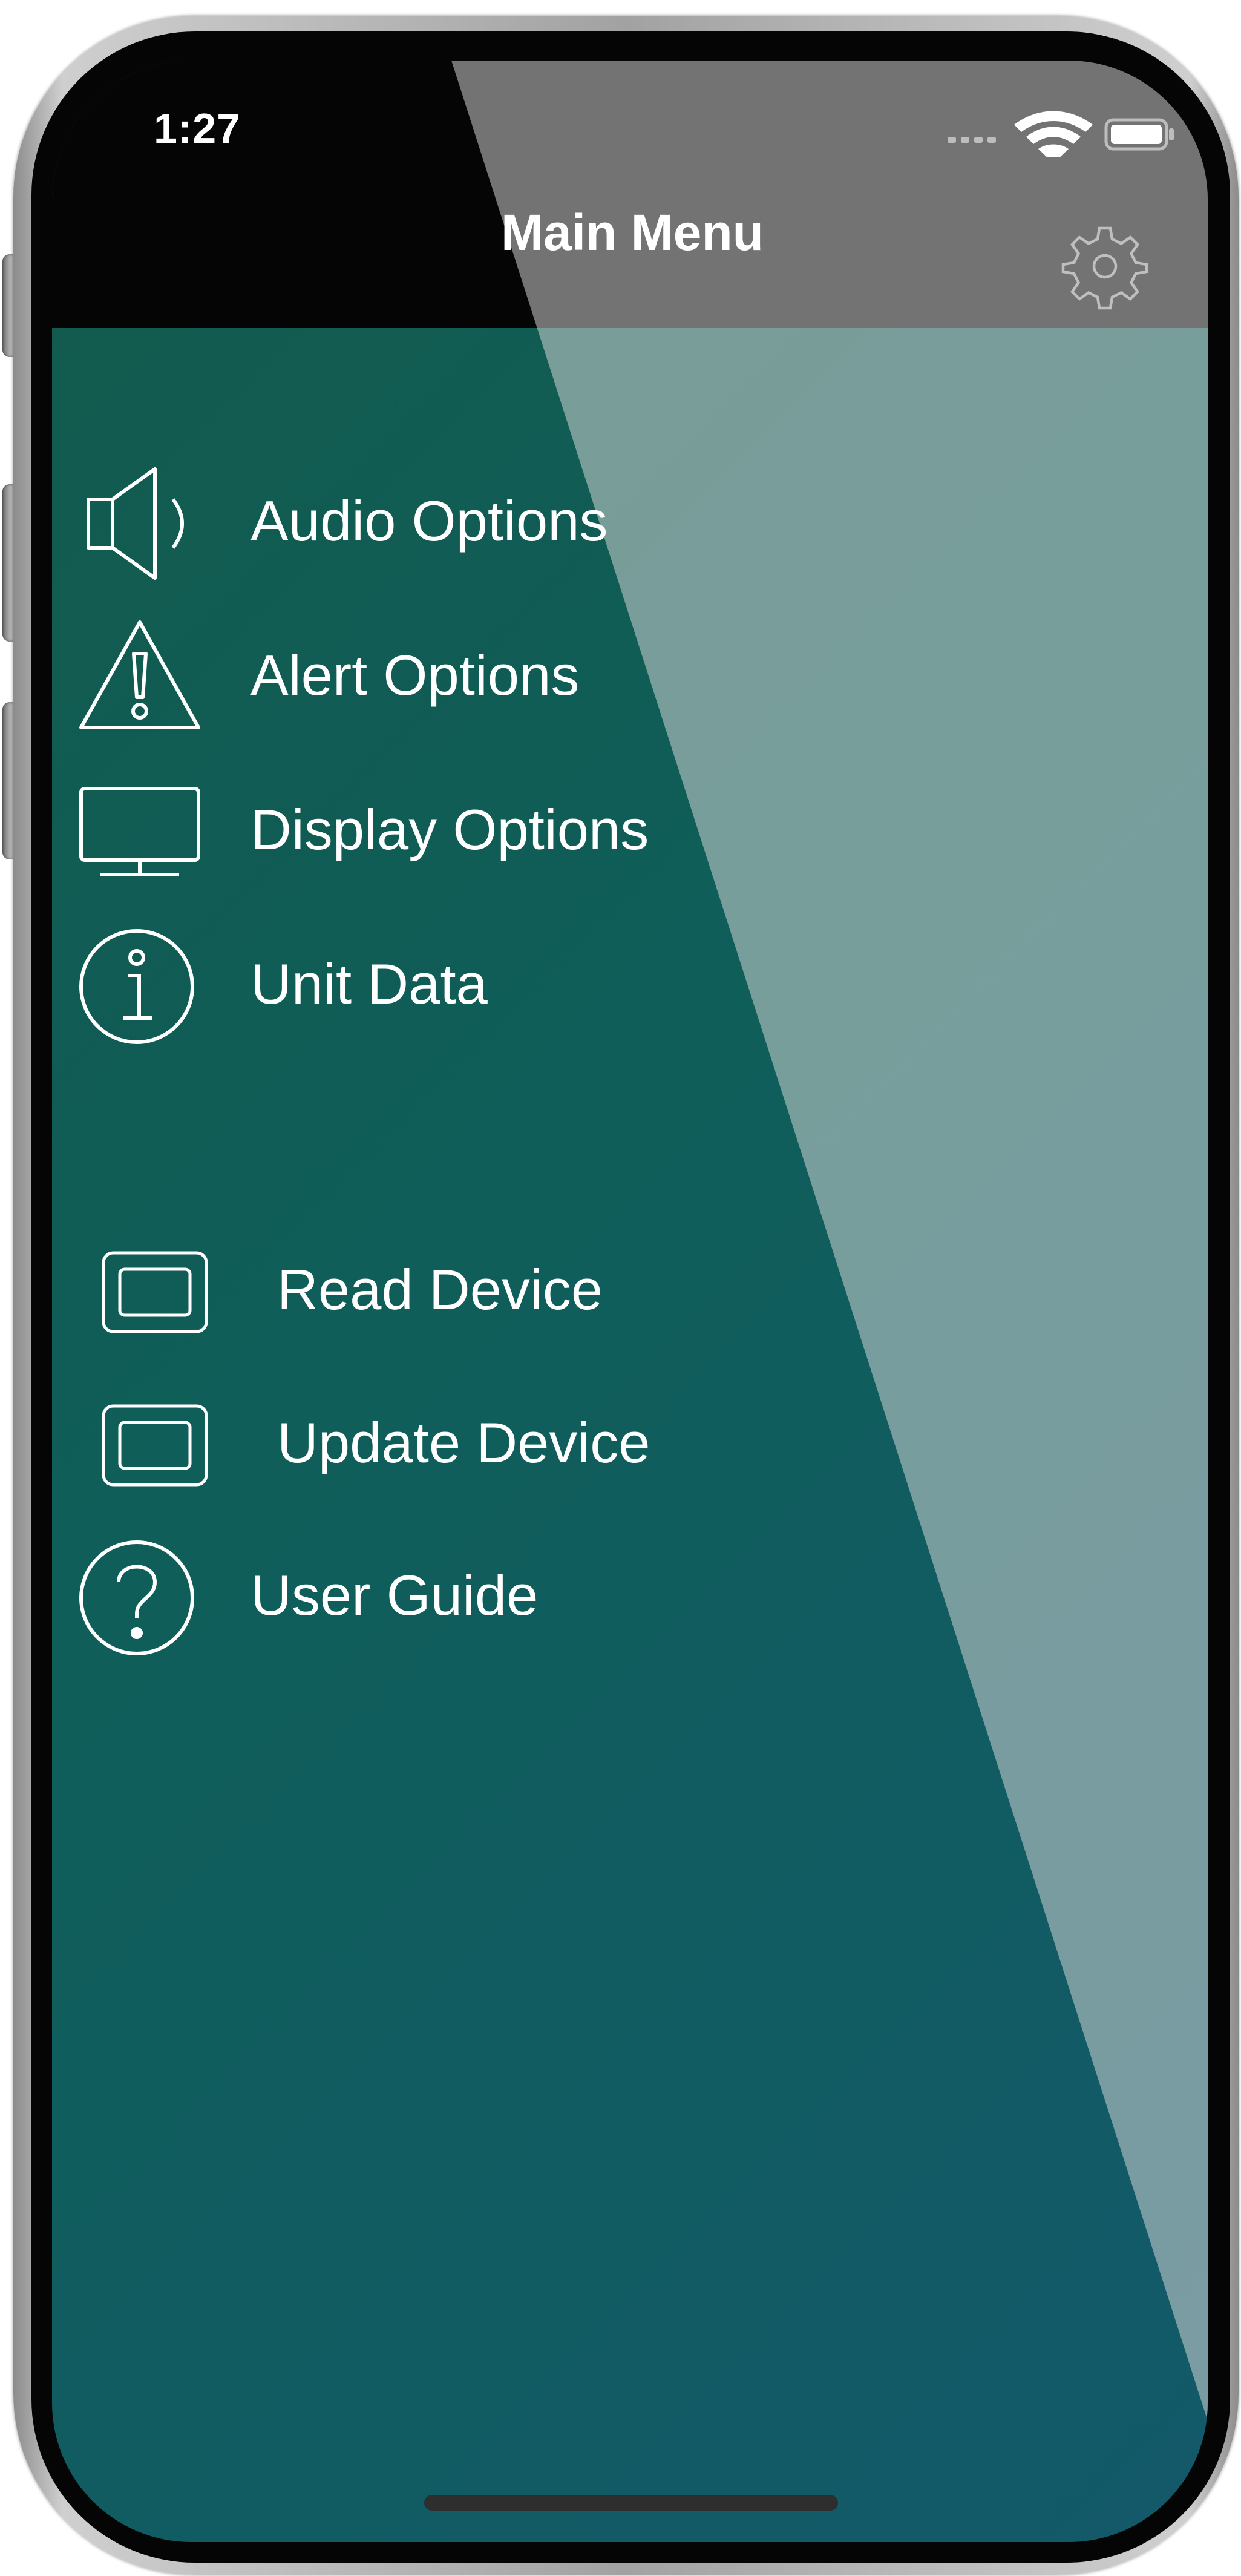  I want to click on menu-item-user-guide: User Guide, so click(445, 1597).